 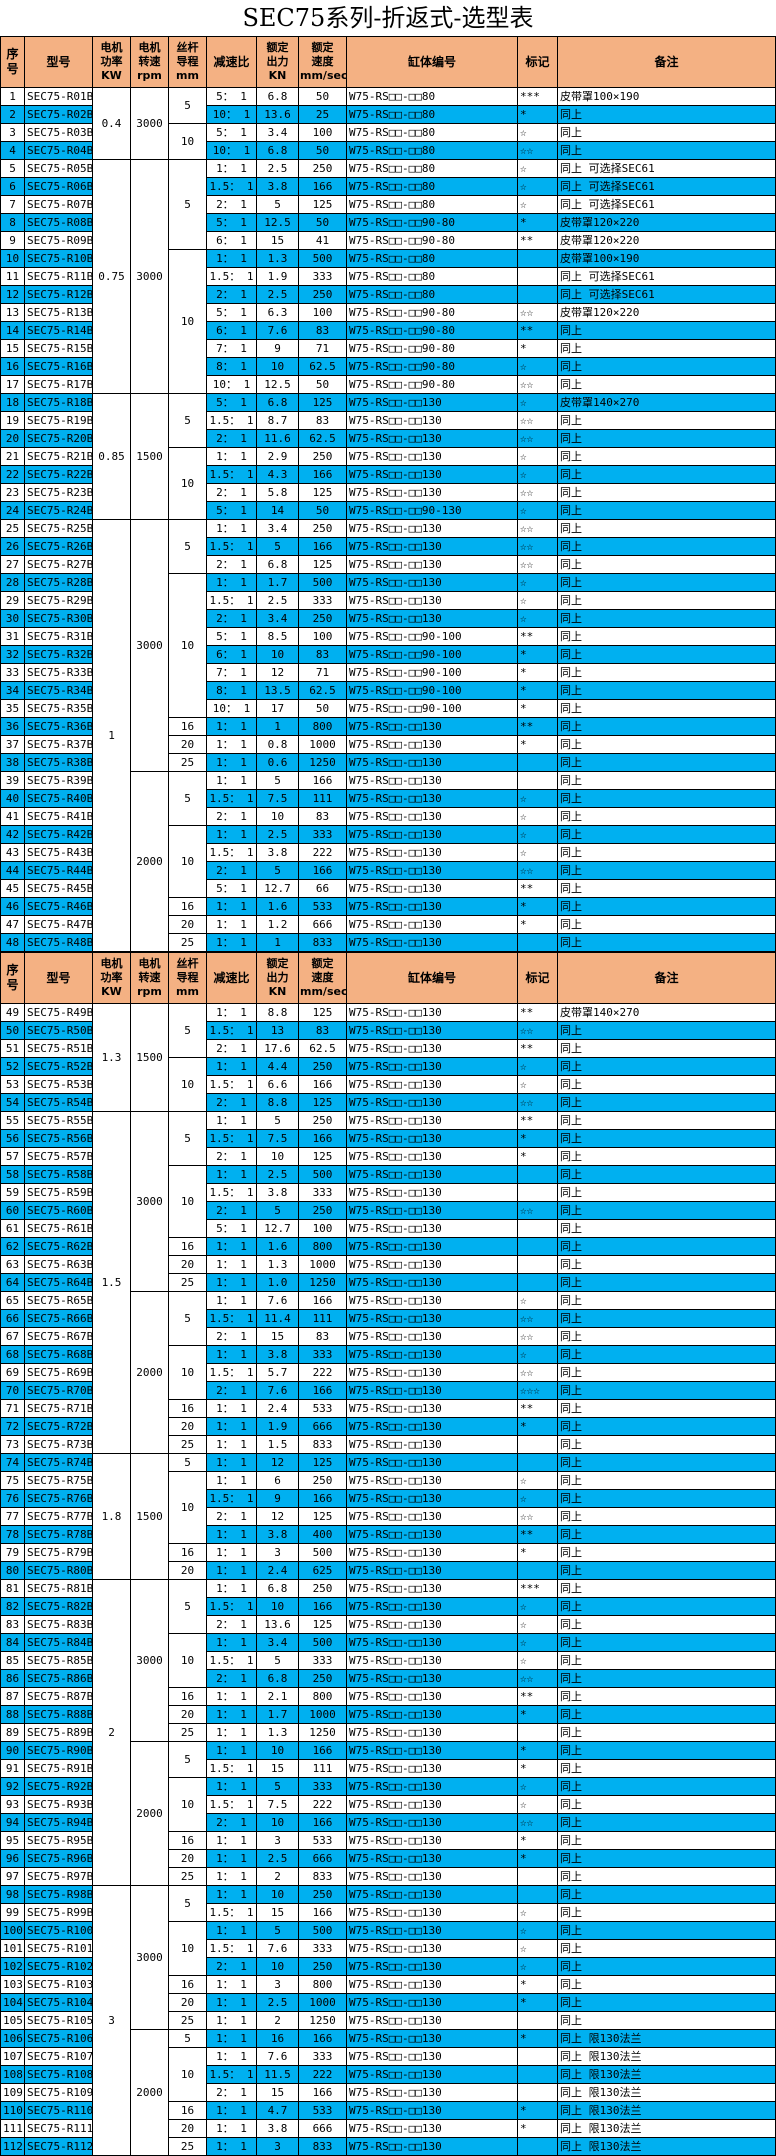 I want to click on rated-force-cell: 6.3, so click(x=277, y=312).